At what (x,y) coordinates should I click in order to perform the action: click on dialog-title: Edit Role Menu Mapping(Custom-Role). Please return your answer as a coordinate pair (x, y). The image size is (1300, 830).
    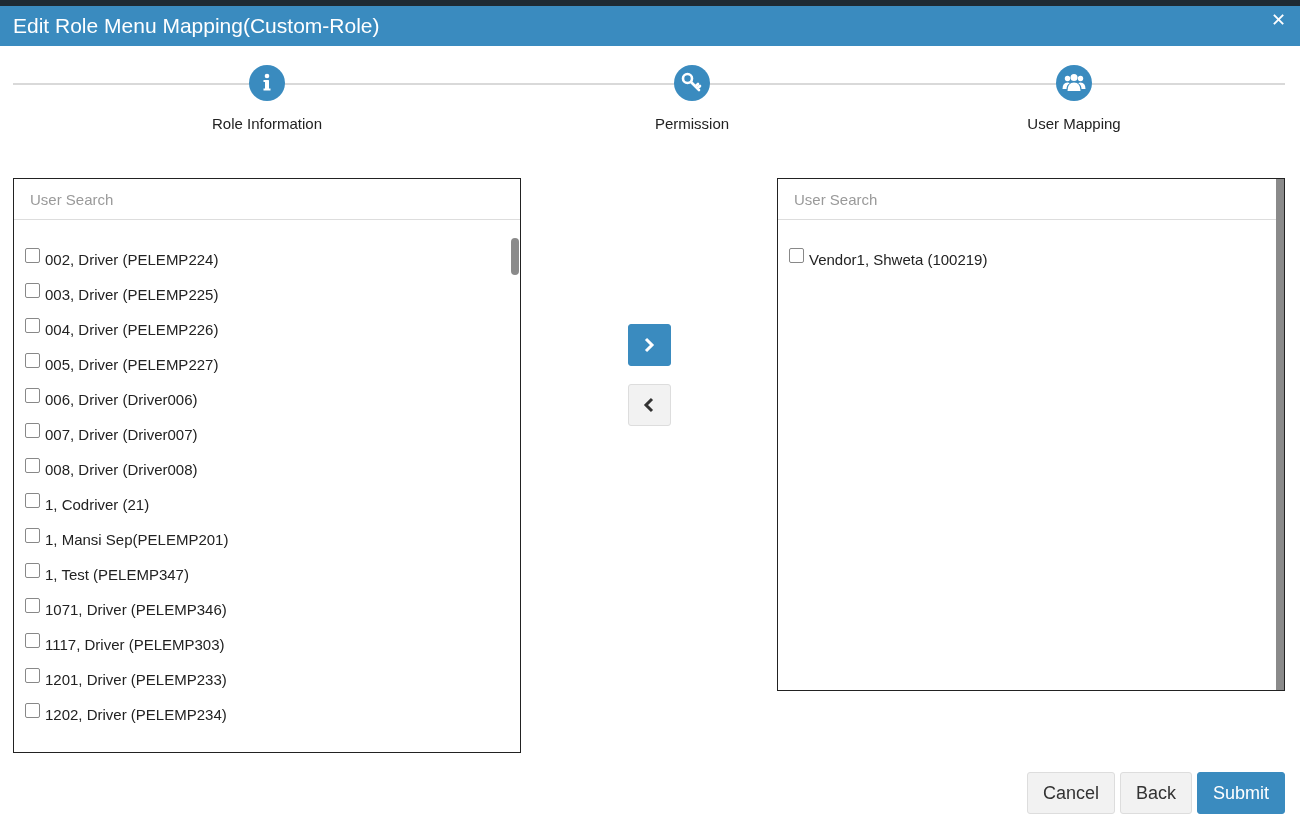
    Looking at the image, I should click on (196, 26).